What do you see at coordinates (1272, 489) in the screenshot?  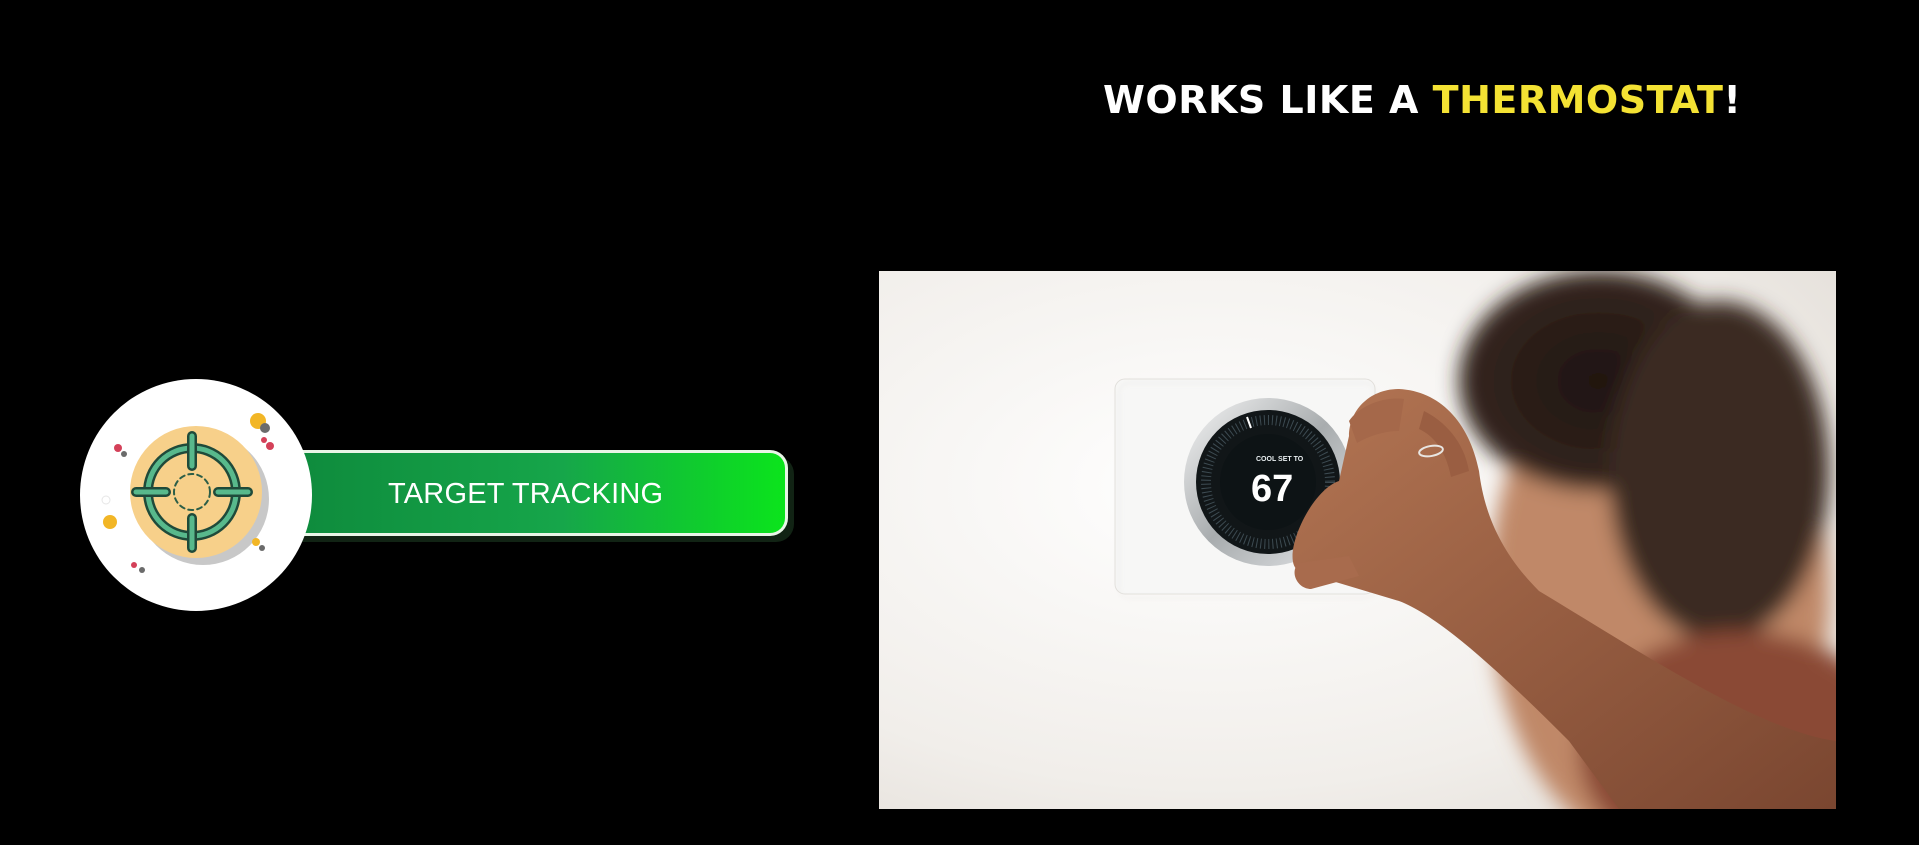 I see `thermostat-temperature: 67` at bounding box center [1272, 489].